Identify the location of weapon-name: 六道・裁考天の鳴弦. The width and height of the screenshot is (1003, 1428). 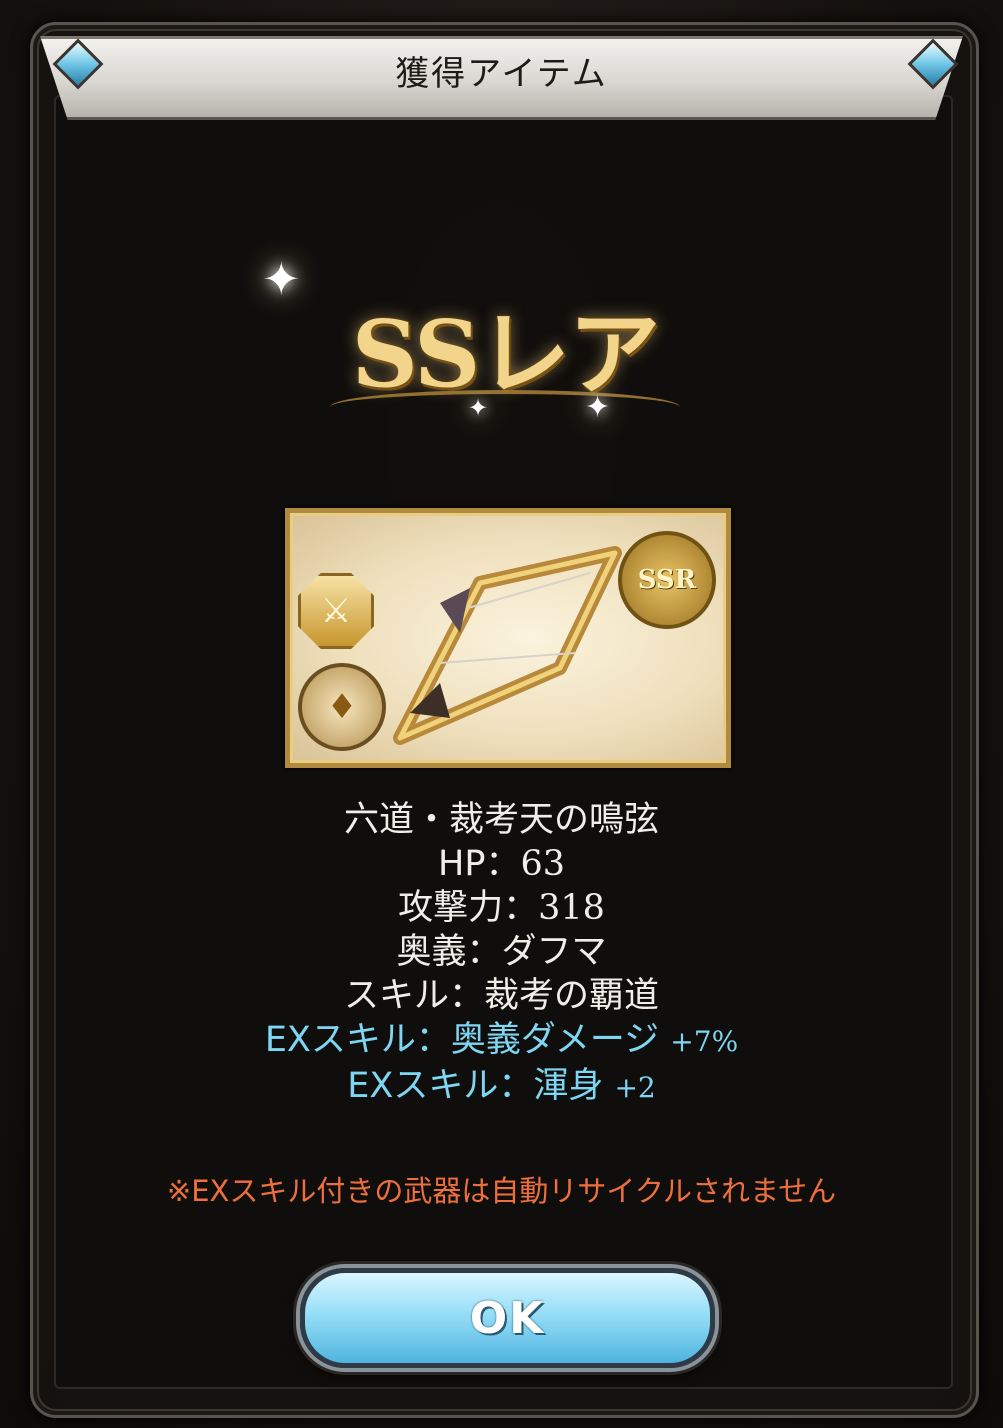
(501, 820).